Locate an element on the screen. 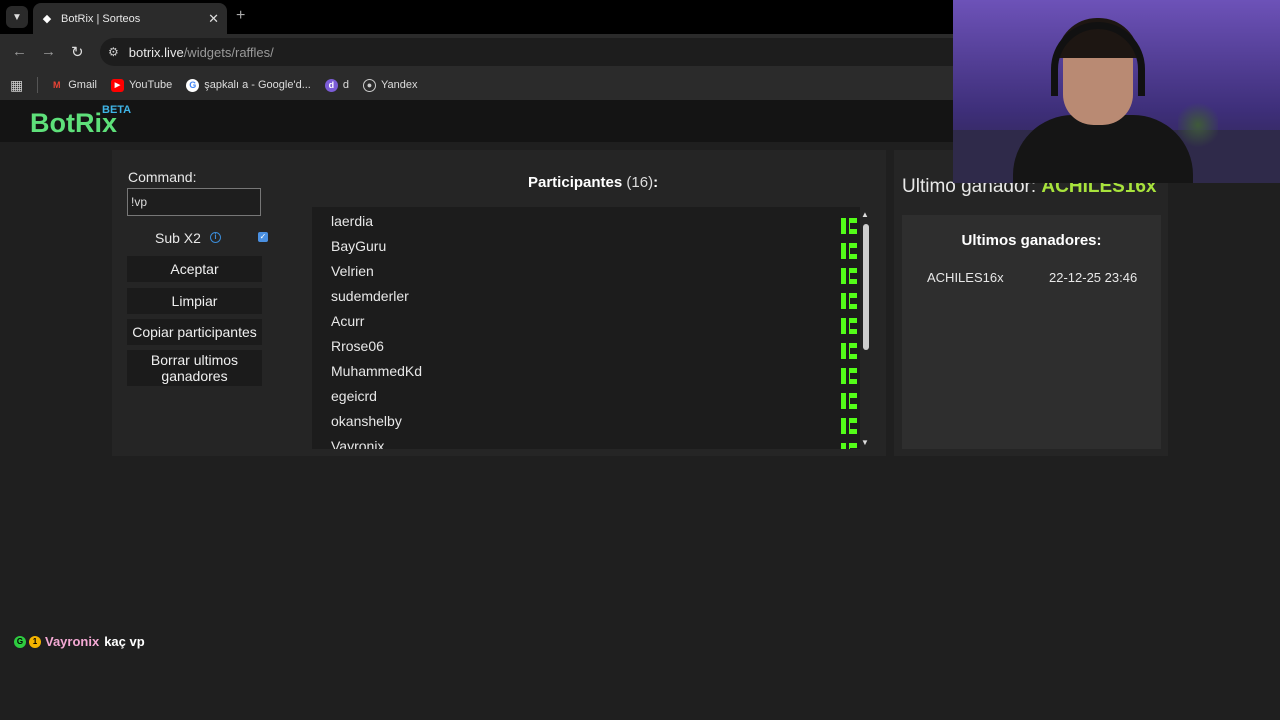 Image resolution: width=1280 pixels, height=720 pixels. bookmark-d: dd is located at coordinates (336, 85).